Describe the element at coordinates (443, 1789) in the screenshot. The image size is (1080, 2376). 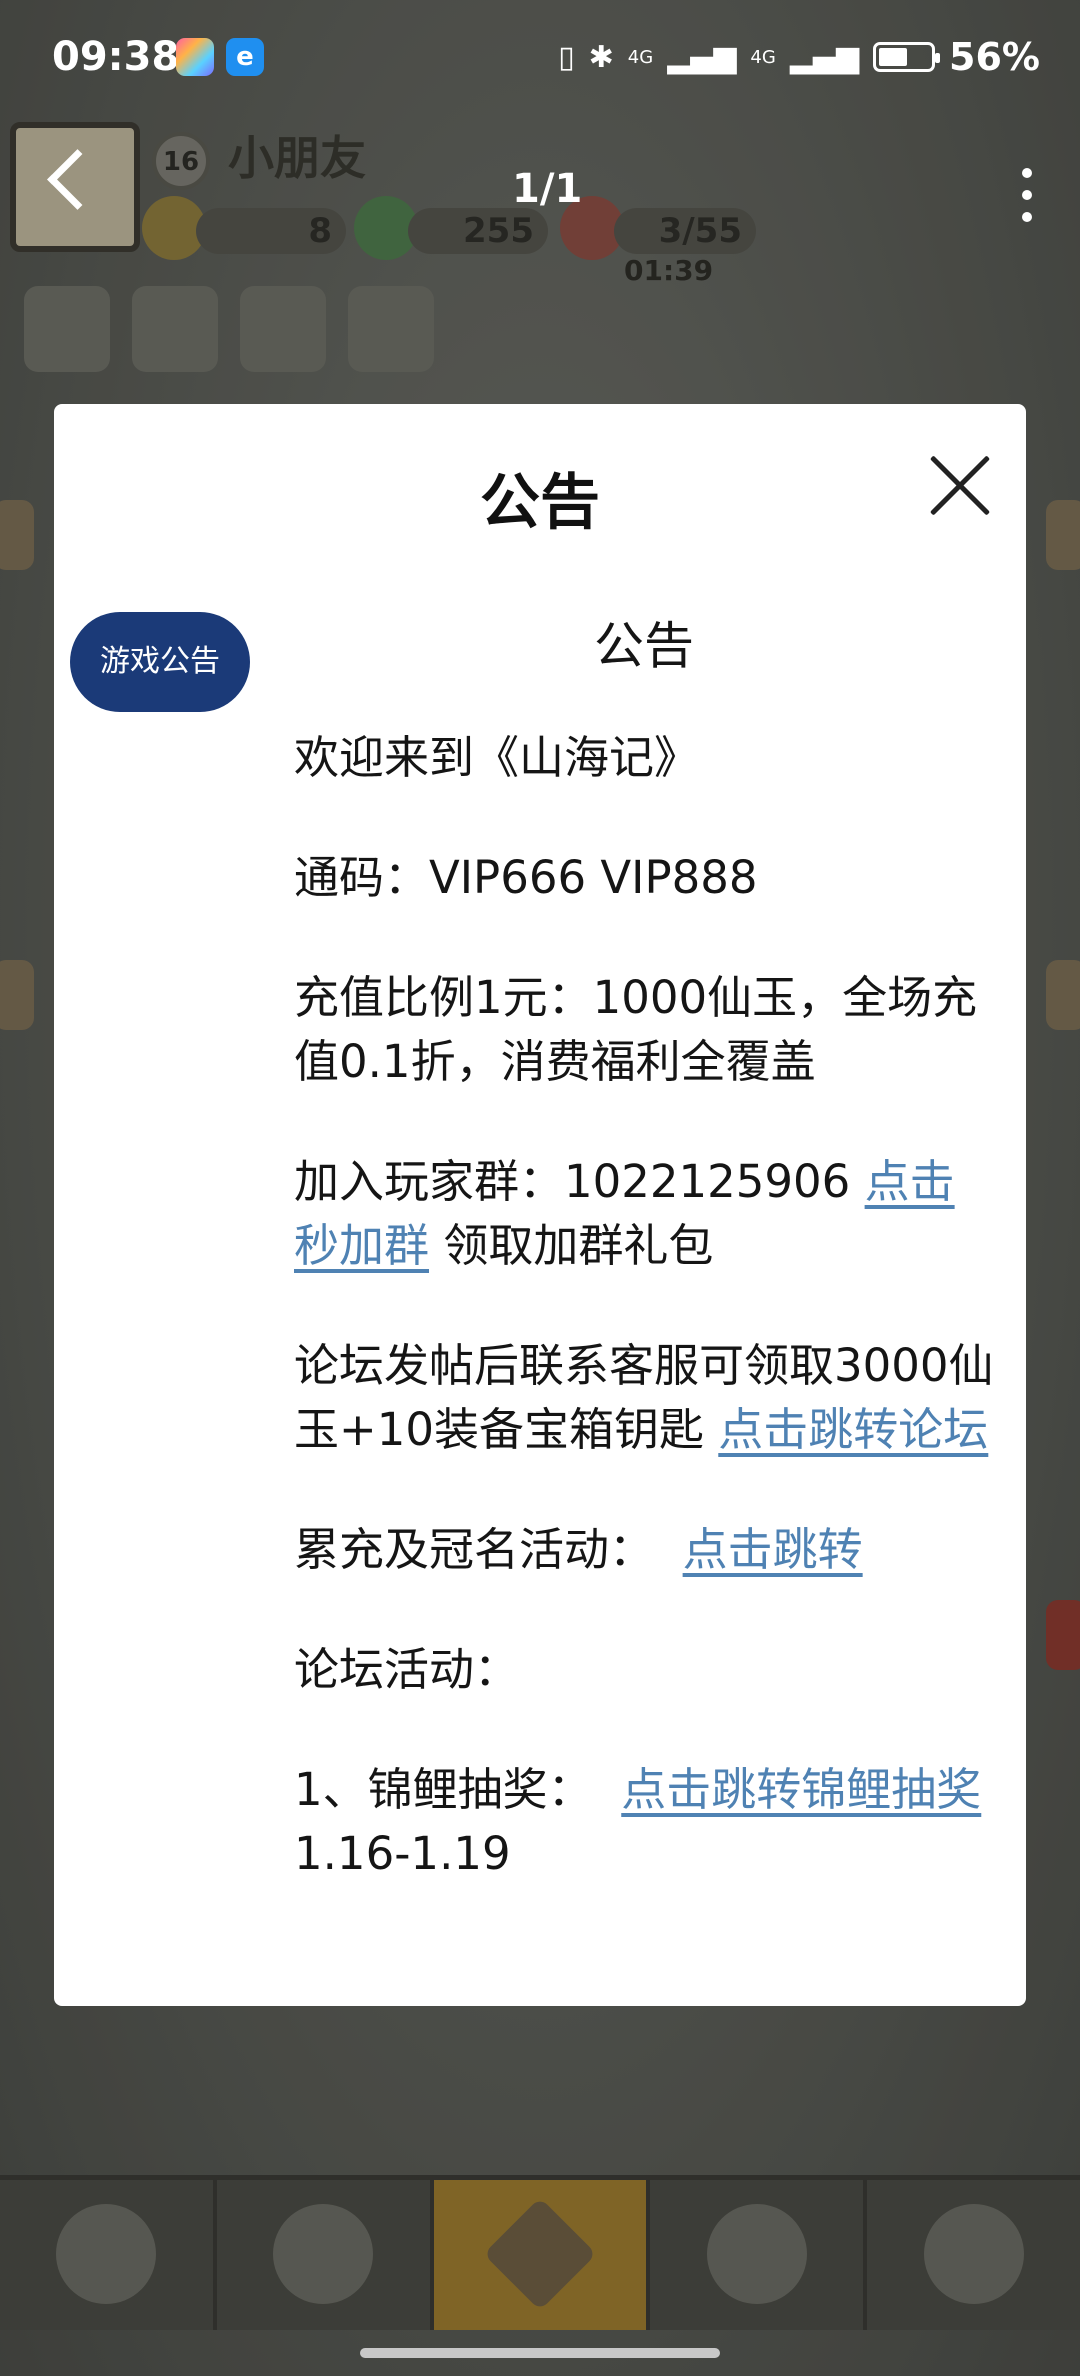
I see `lottery-text: 1、锦鲤抽奖：` at that location.